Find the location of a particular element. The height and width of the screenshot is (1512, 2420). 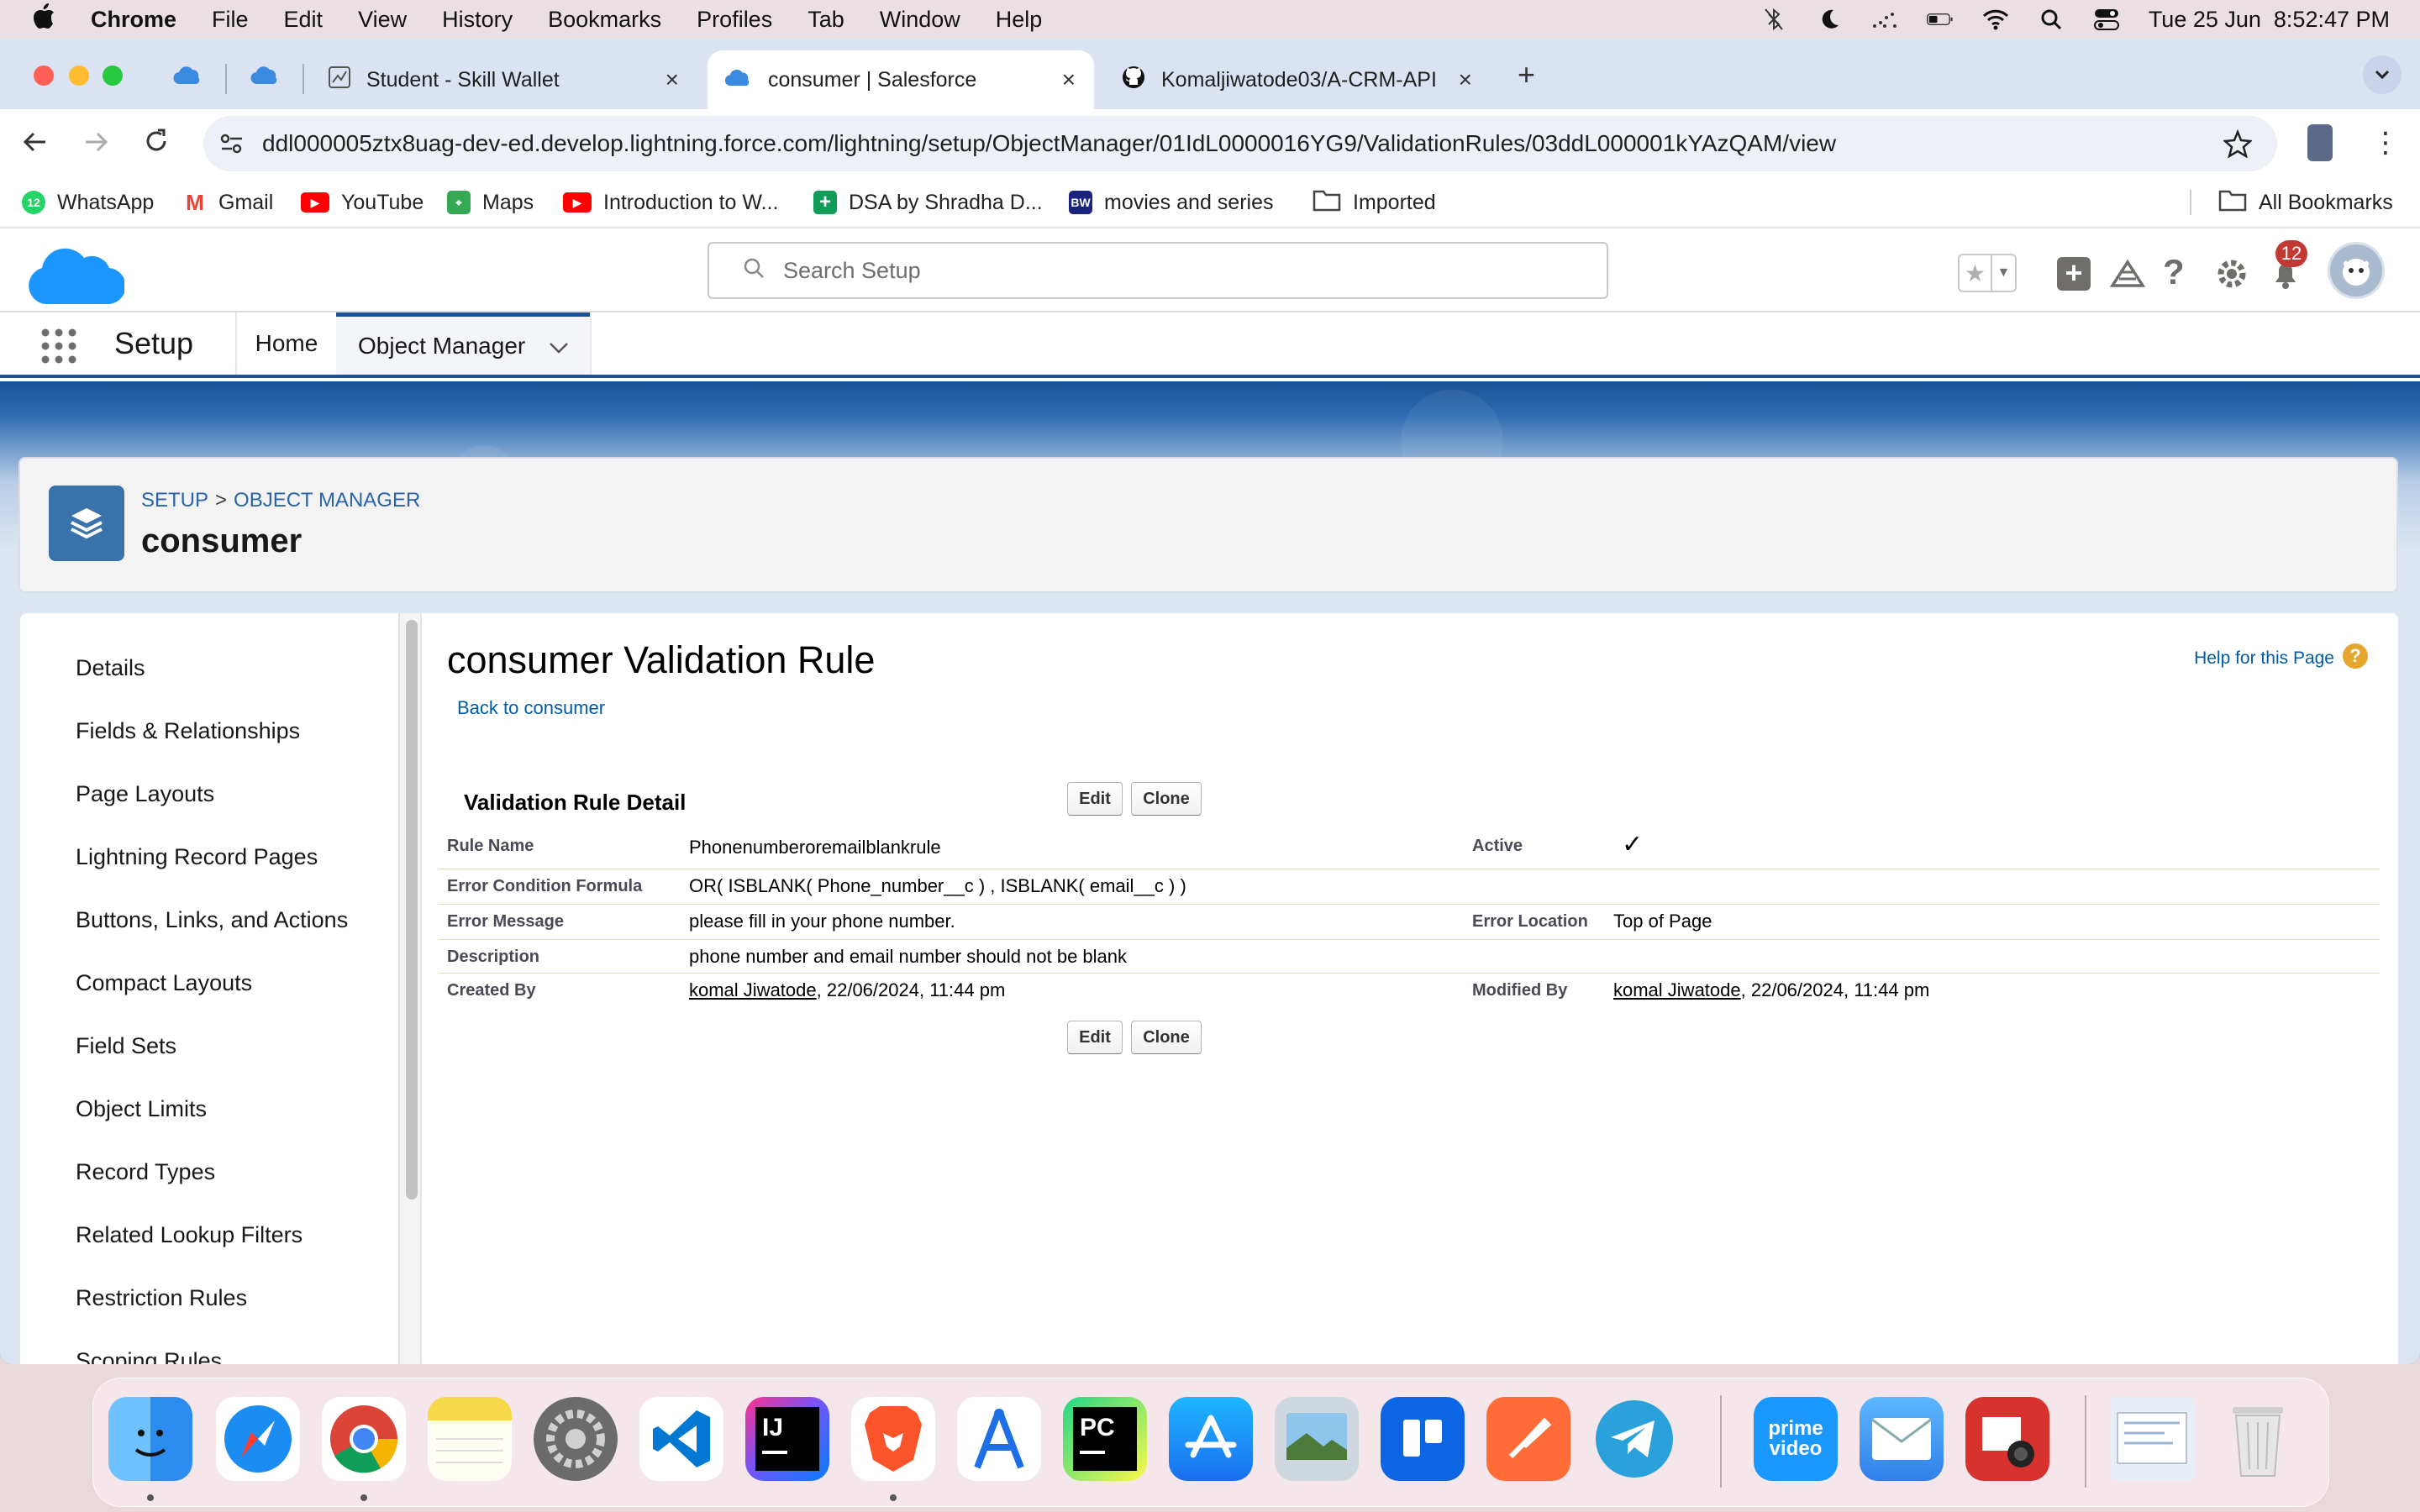

favorites-dropdown-icon: ▼ is located at coordinates (2002, 273).